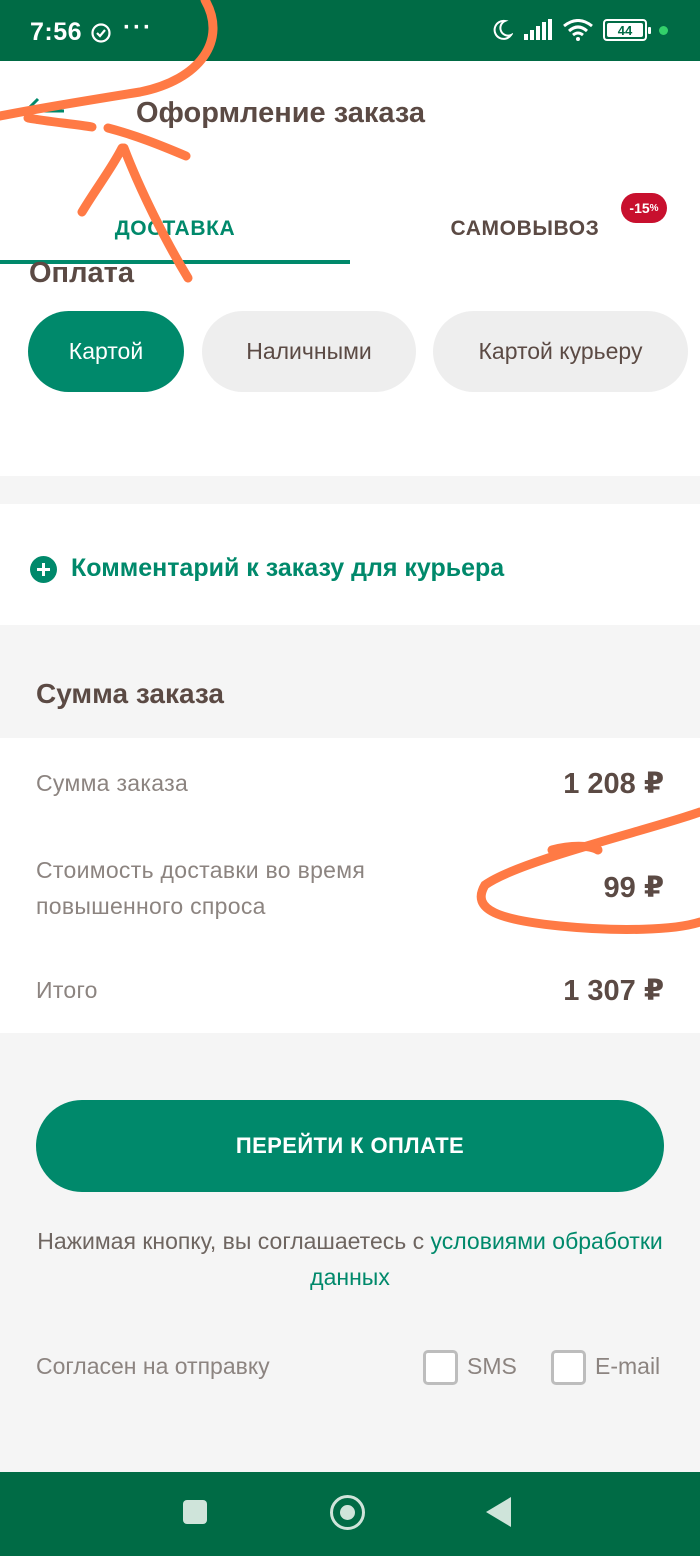 Image resolution: width=700 pixels, height=1556 pixels. I want to click on subtotal-label: Сумма заказа, so click(112, 783).